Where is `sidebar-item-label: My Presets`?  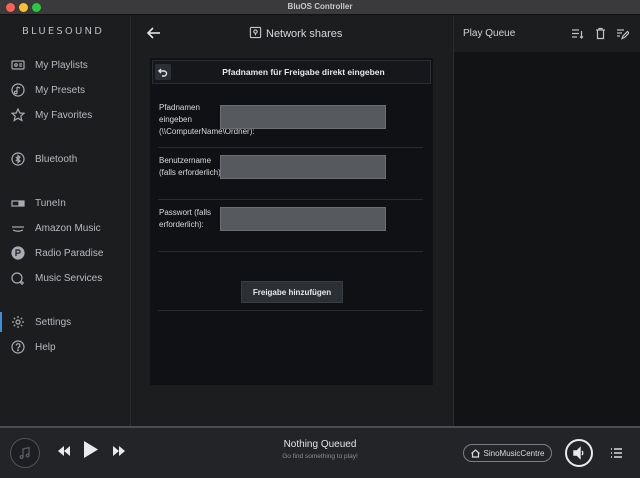 sidebar-item-label: My Presets is located at coordinates (60, 90).